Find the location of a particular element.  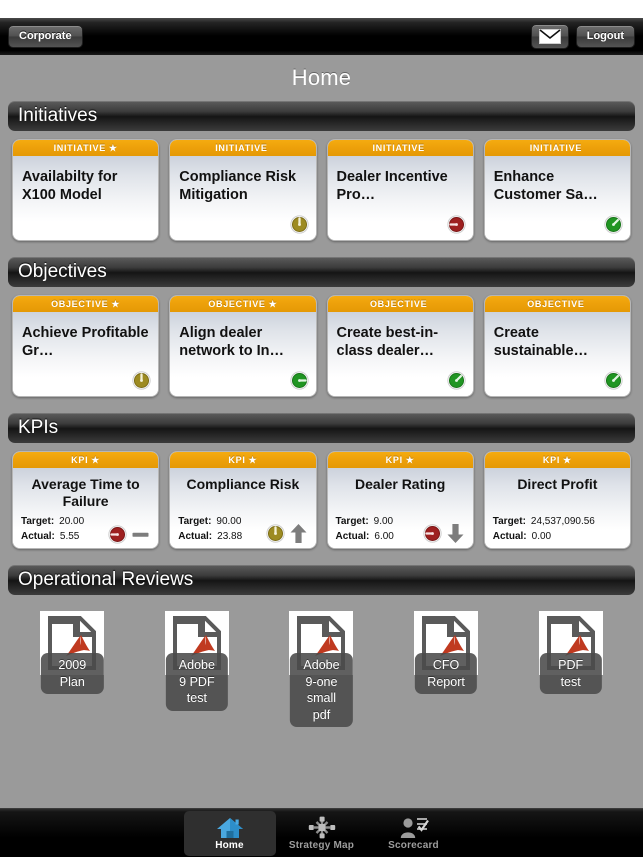

card-kind-banner: OBJECTIVE ★ is located at coordinates (243, 304).